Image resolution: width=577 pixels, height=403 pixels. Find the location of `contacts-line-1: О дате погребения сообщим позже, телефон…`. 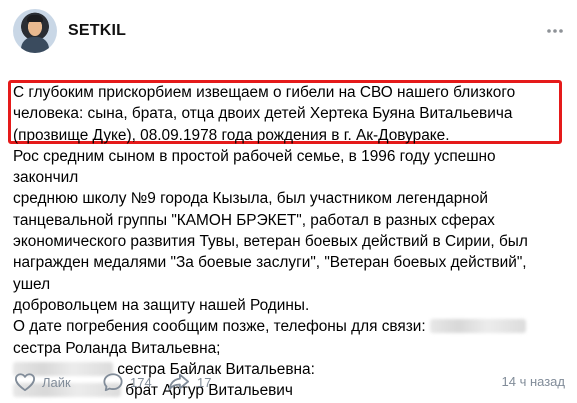

contacts-line-1: О дате погребения сообщим позже, телефон… is located at coordinates (289, 326).